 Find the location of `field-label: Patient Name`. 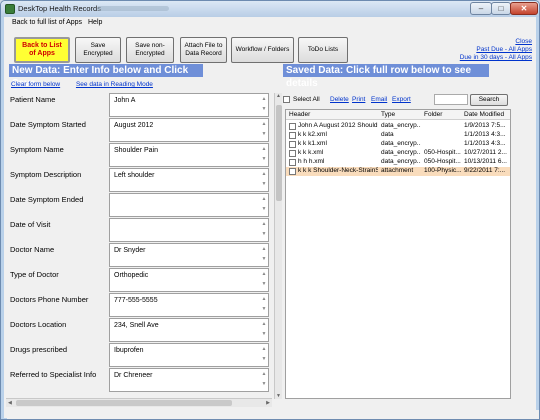

field-label: Patient Name is located at coordinates (33, 99).